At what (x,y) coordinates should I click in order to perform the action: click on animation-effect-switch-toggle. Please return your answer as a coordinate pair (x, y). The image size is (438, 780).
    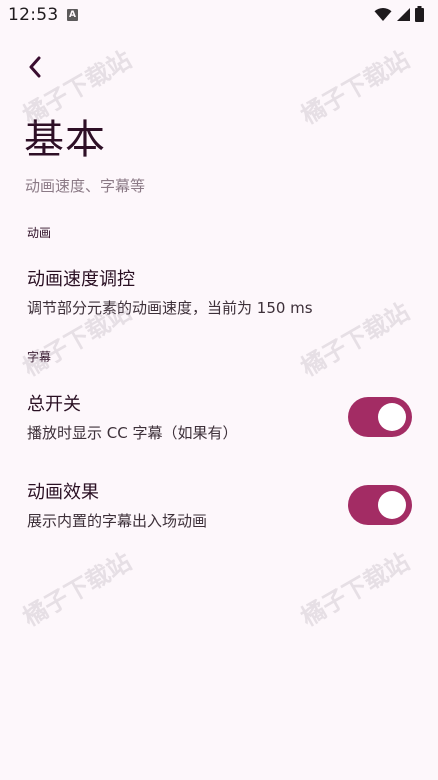
    Looking at the image, I should click on (380, 505).